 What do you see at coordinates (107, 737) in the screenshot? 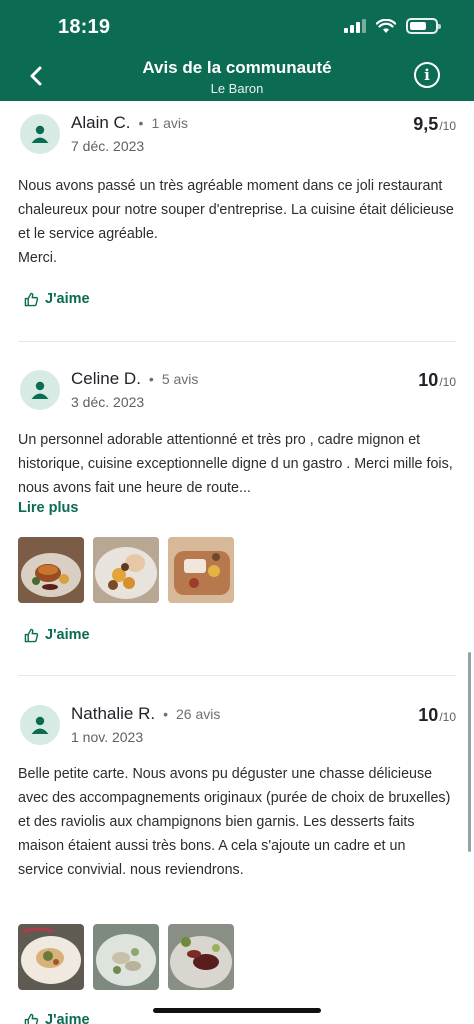
I see `review-date: 1 nov. 2023` at bounding box center [107, 737].